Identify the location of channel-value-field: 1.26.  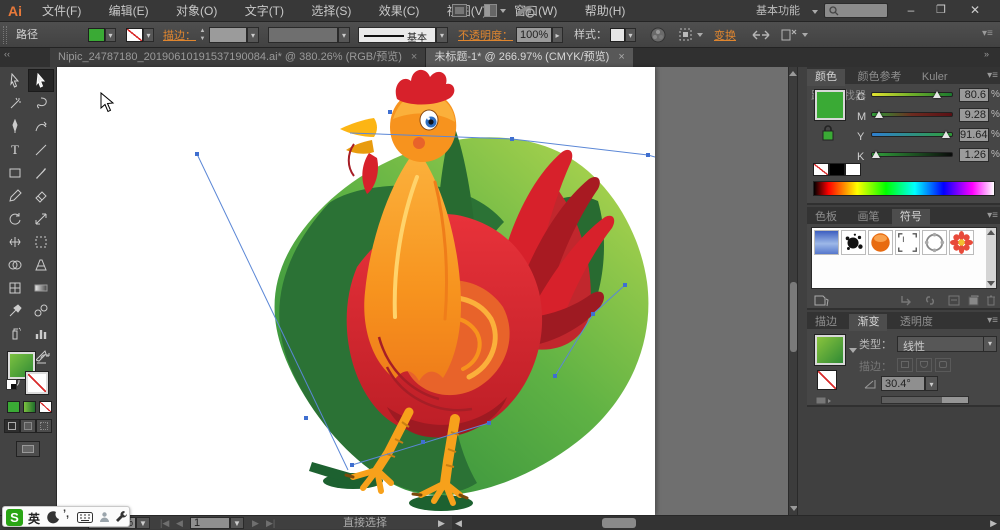
(974, 155).